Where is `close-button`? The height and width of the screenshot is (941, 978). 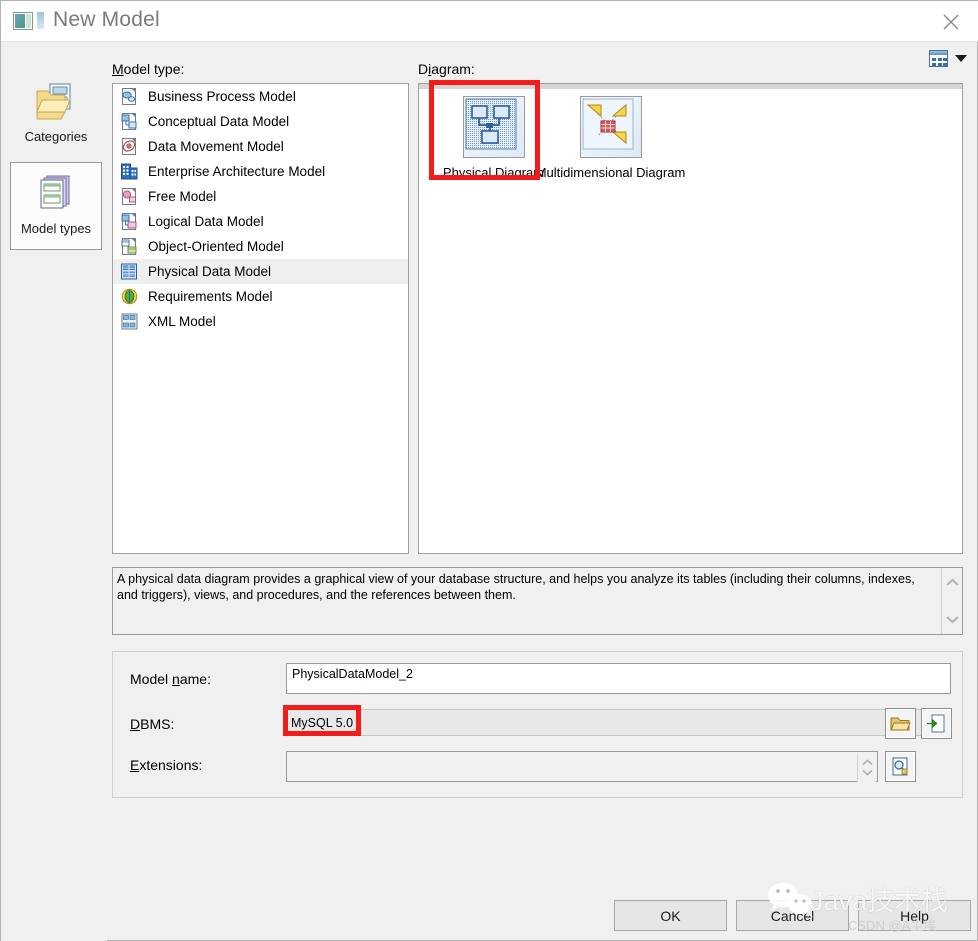
close-button is located at coordinates (950, 21).